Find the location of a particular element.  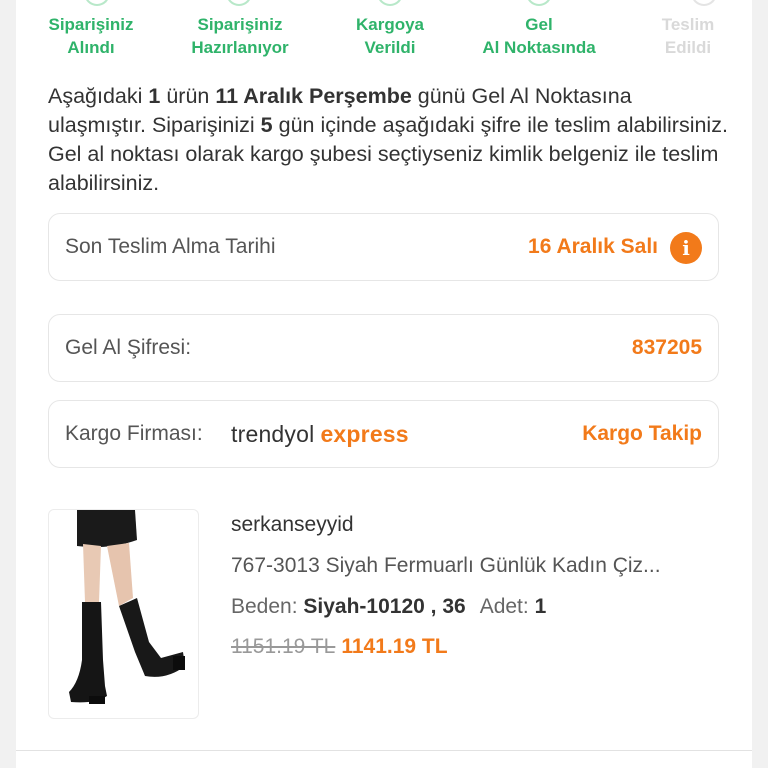

pickup-code-box: Gel Al Şifresi: 837205 is located at coordinates (383, 348).